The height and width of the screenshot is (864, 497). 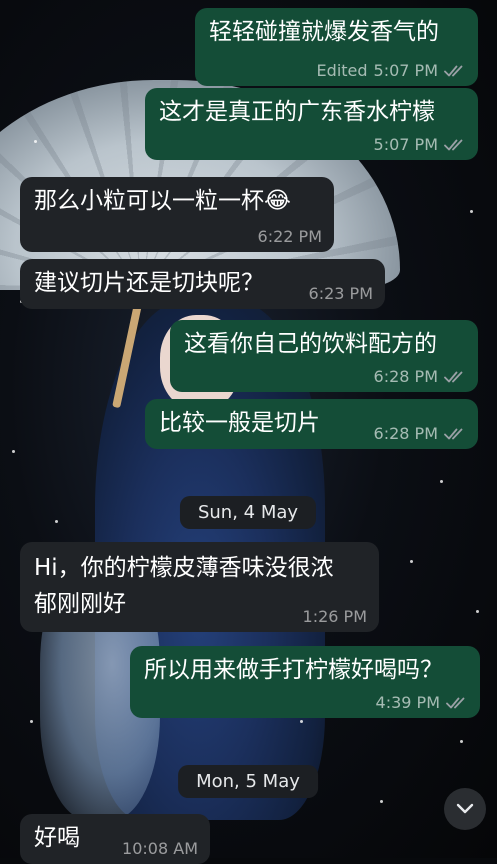 I want to click on date-separator: Mon, 5 May, so click(x=248, y=781).